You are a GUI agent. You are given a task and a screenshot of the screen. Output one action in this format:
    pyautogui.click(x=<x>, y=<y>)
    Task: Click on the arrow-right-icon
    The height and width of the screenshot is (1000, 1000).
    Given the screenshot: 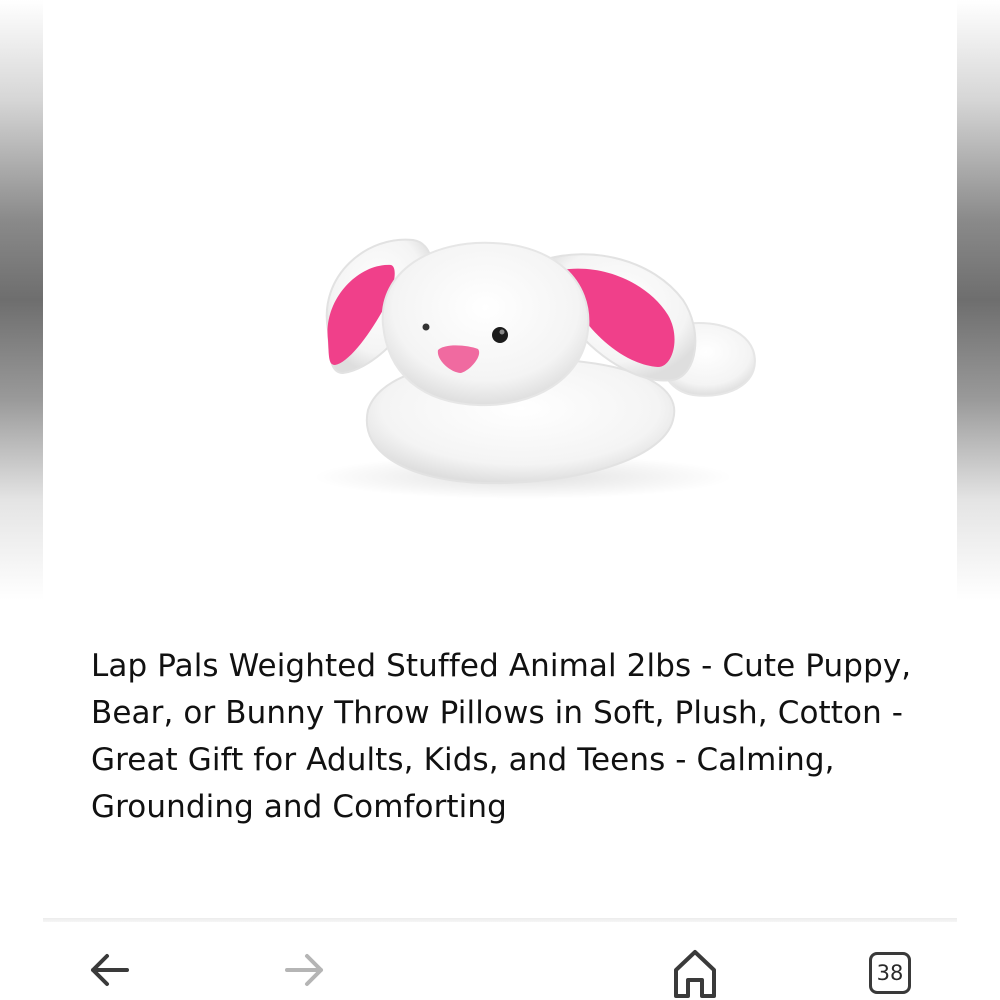 What is the action you would take?
    pyautogui.click(x=304, y=970)
    